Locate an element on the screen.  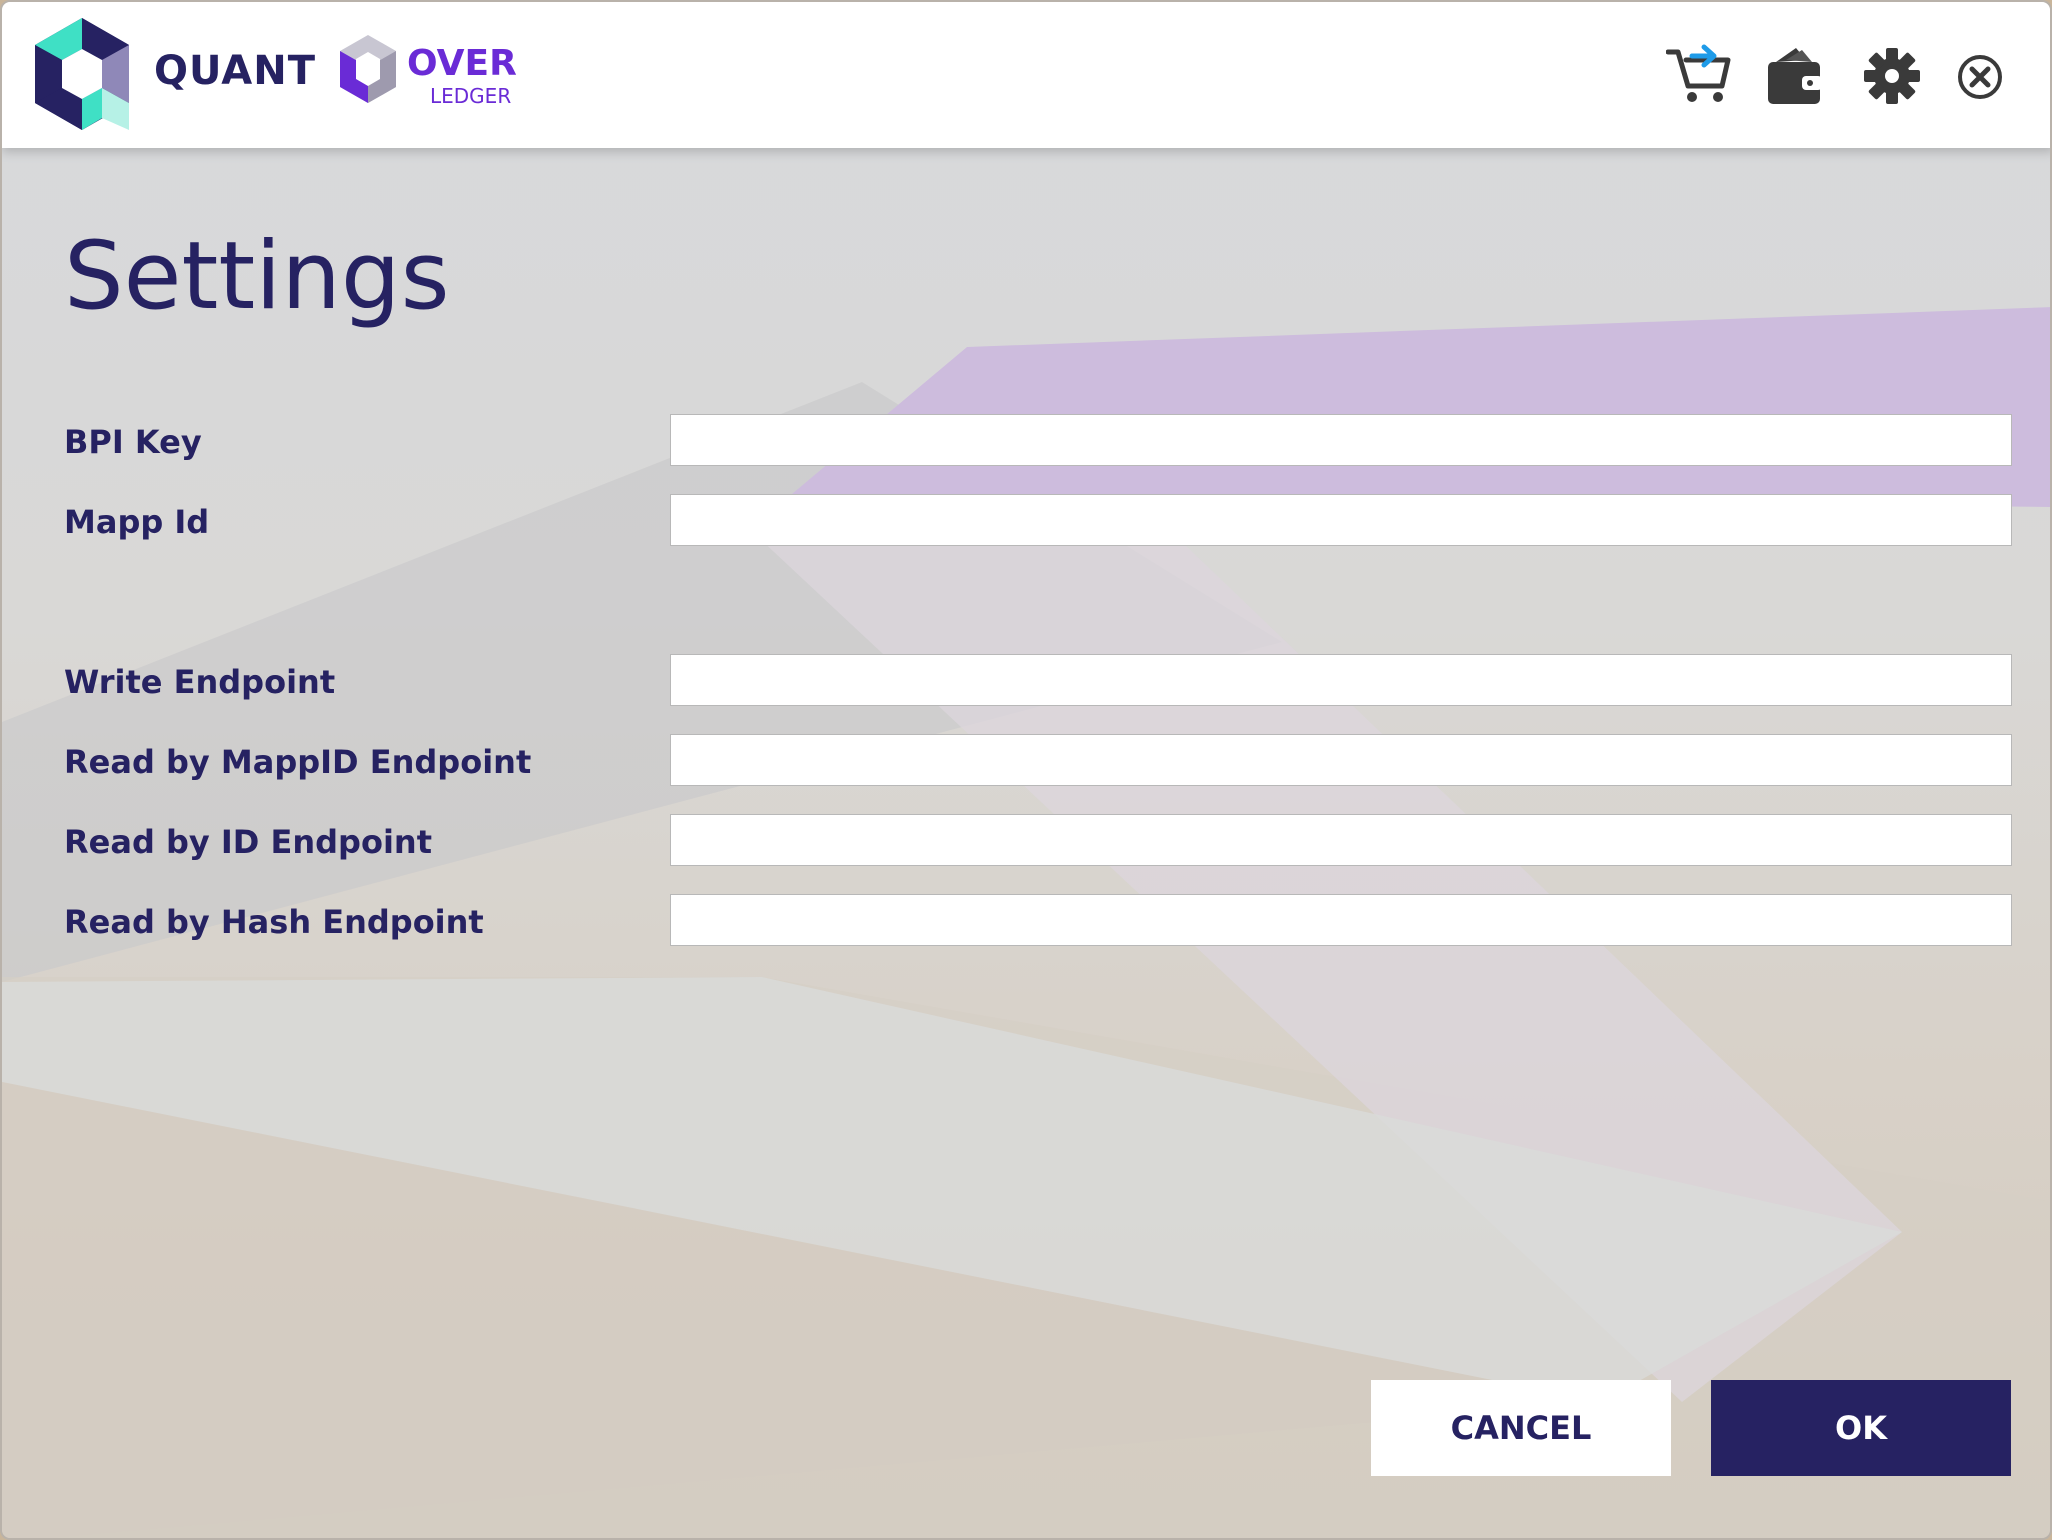
cart-transfer-icon is located at coordinates (1699, 74).